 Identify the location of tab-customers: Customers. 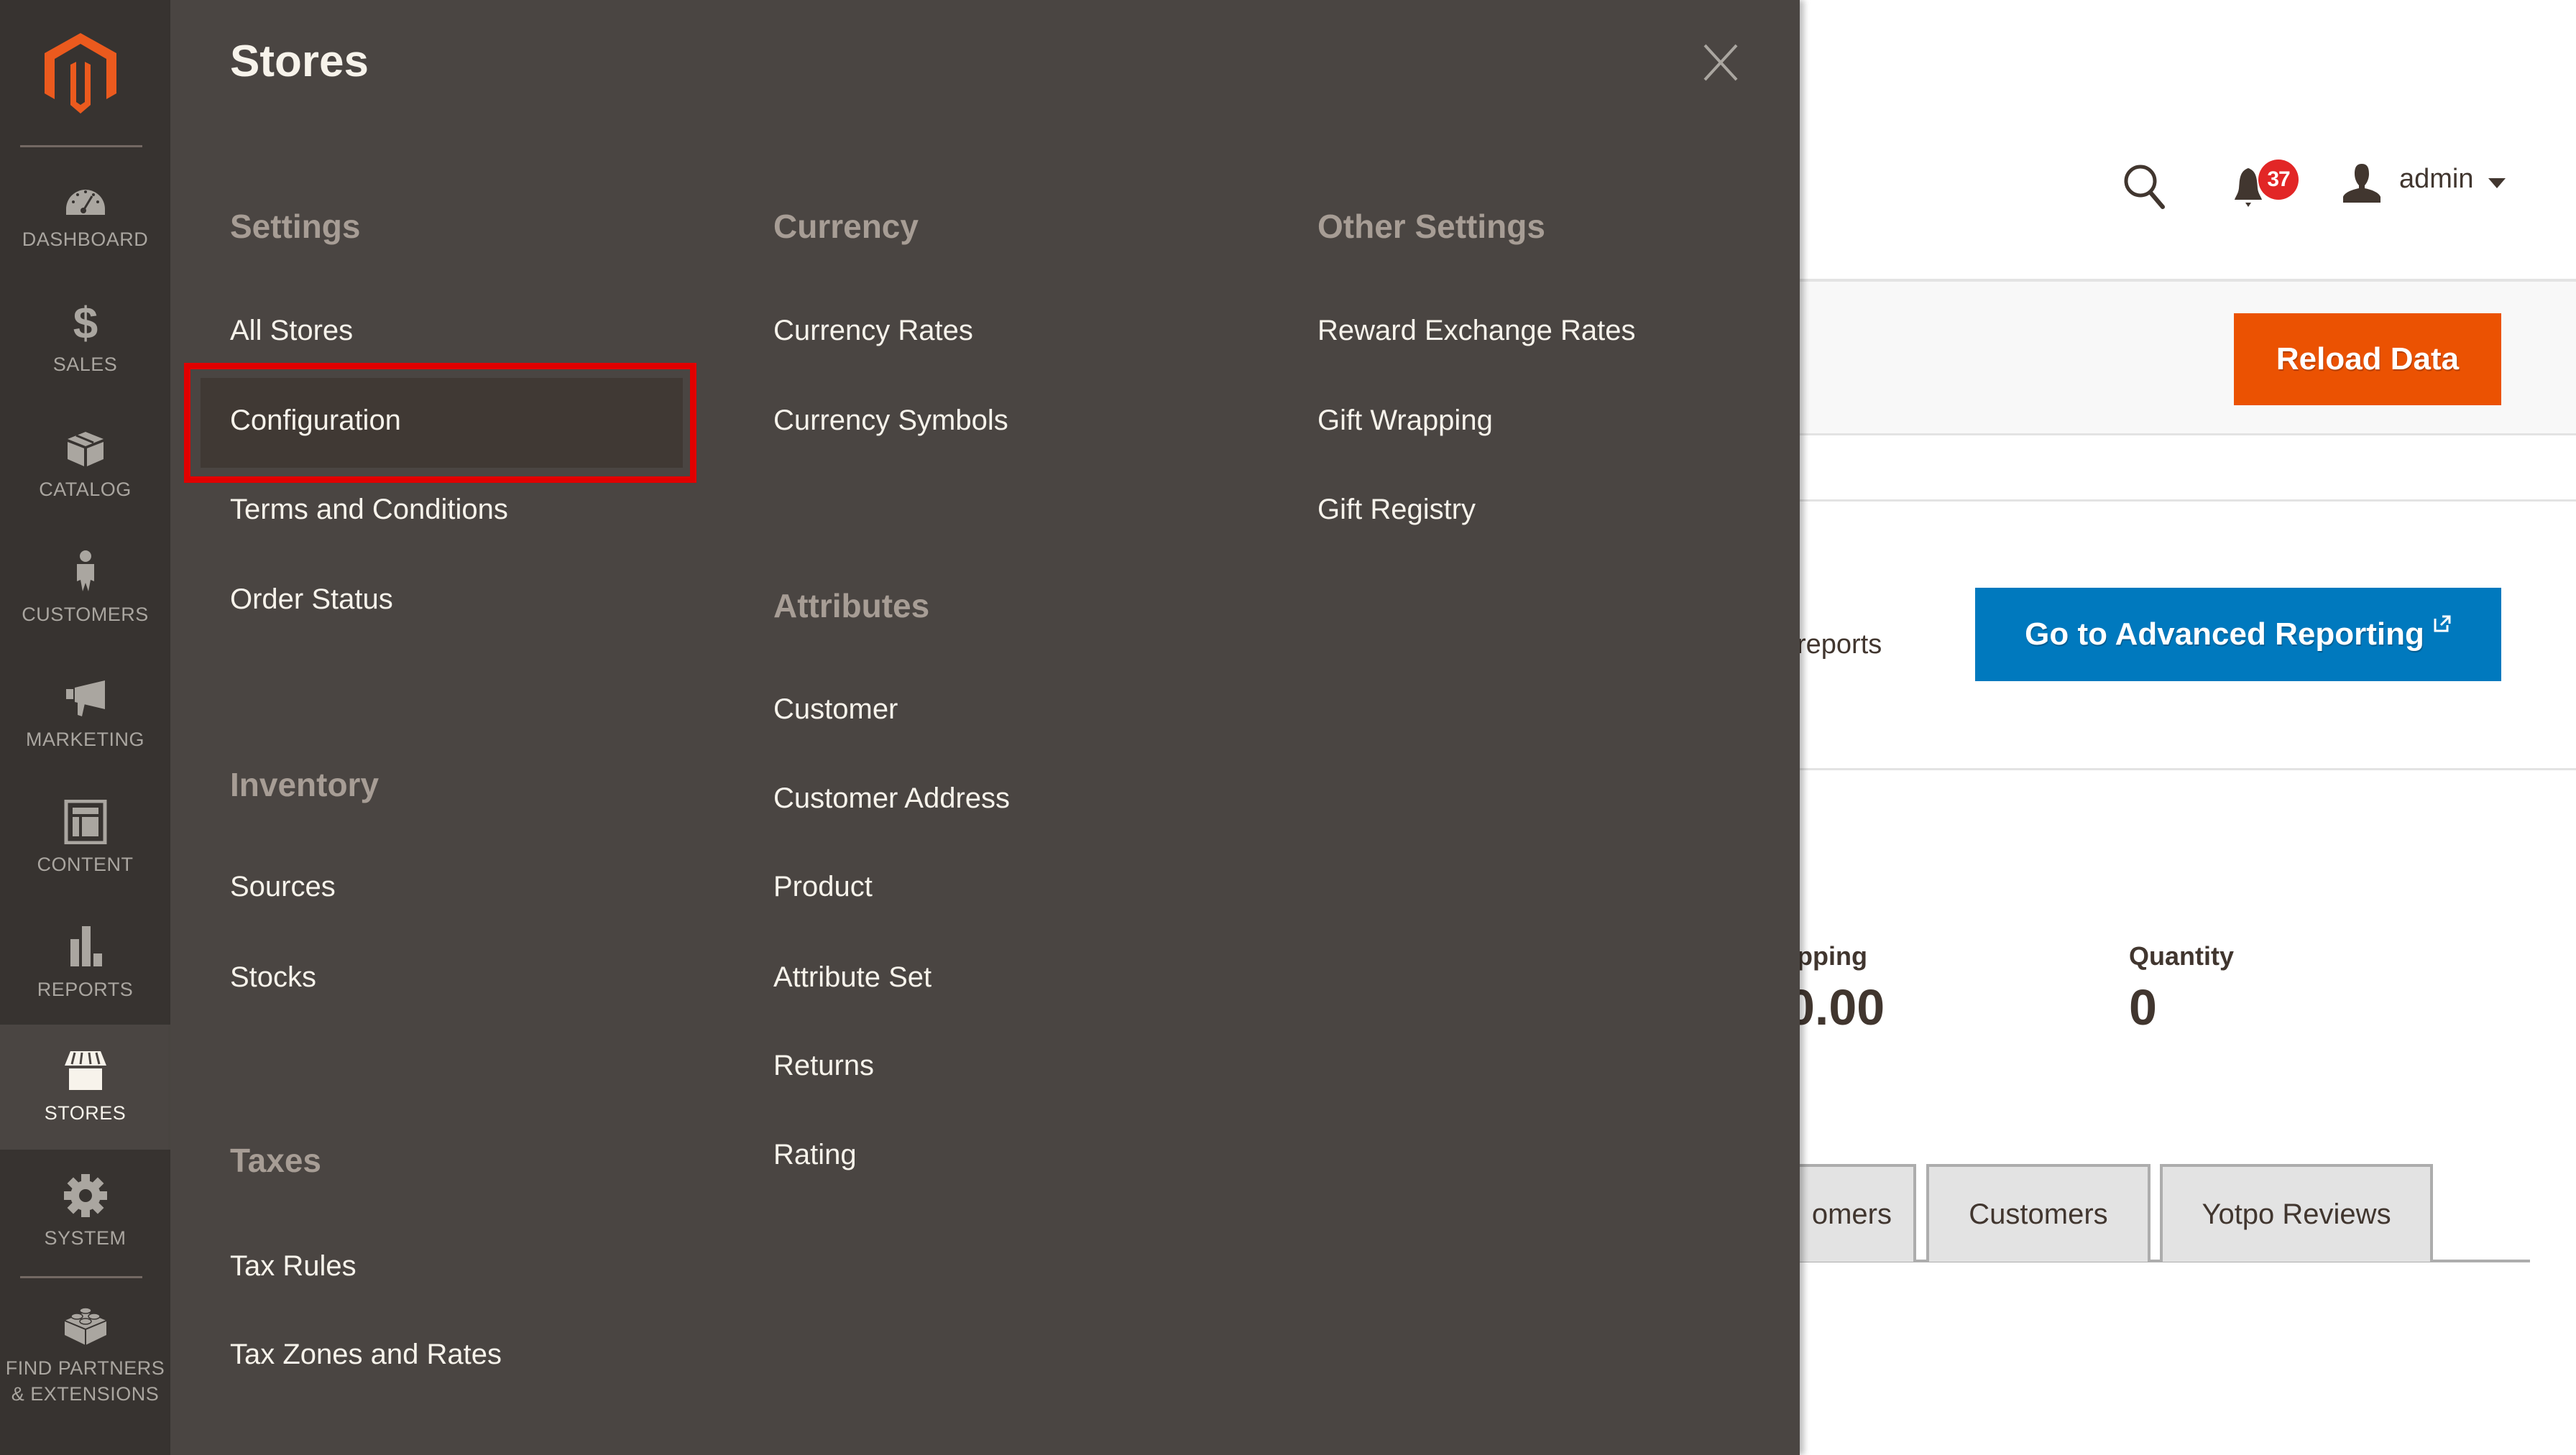
(2038, 1213).